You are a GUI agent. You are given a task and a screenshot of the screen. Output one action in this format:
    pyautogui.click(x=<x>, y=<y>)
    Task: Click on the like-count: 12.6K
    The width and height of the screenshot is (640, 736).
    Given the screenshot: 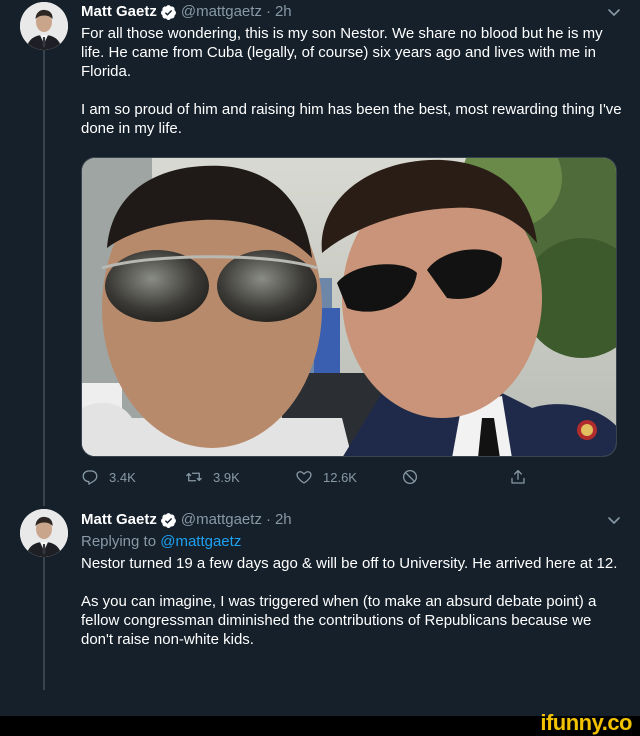 What is the action you would take?
    pyautogui.click(x=340, y=477)
    